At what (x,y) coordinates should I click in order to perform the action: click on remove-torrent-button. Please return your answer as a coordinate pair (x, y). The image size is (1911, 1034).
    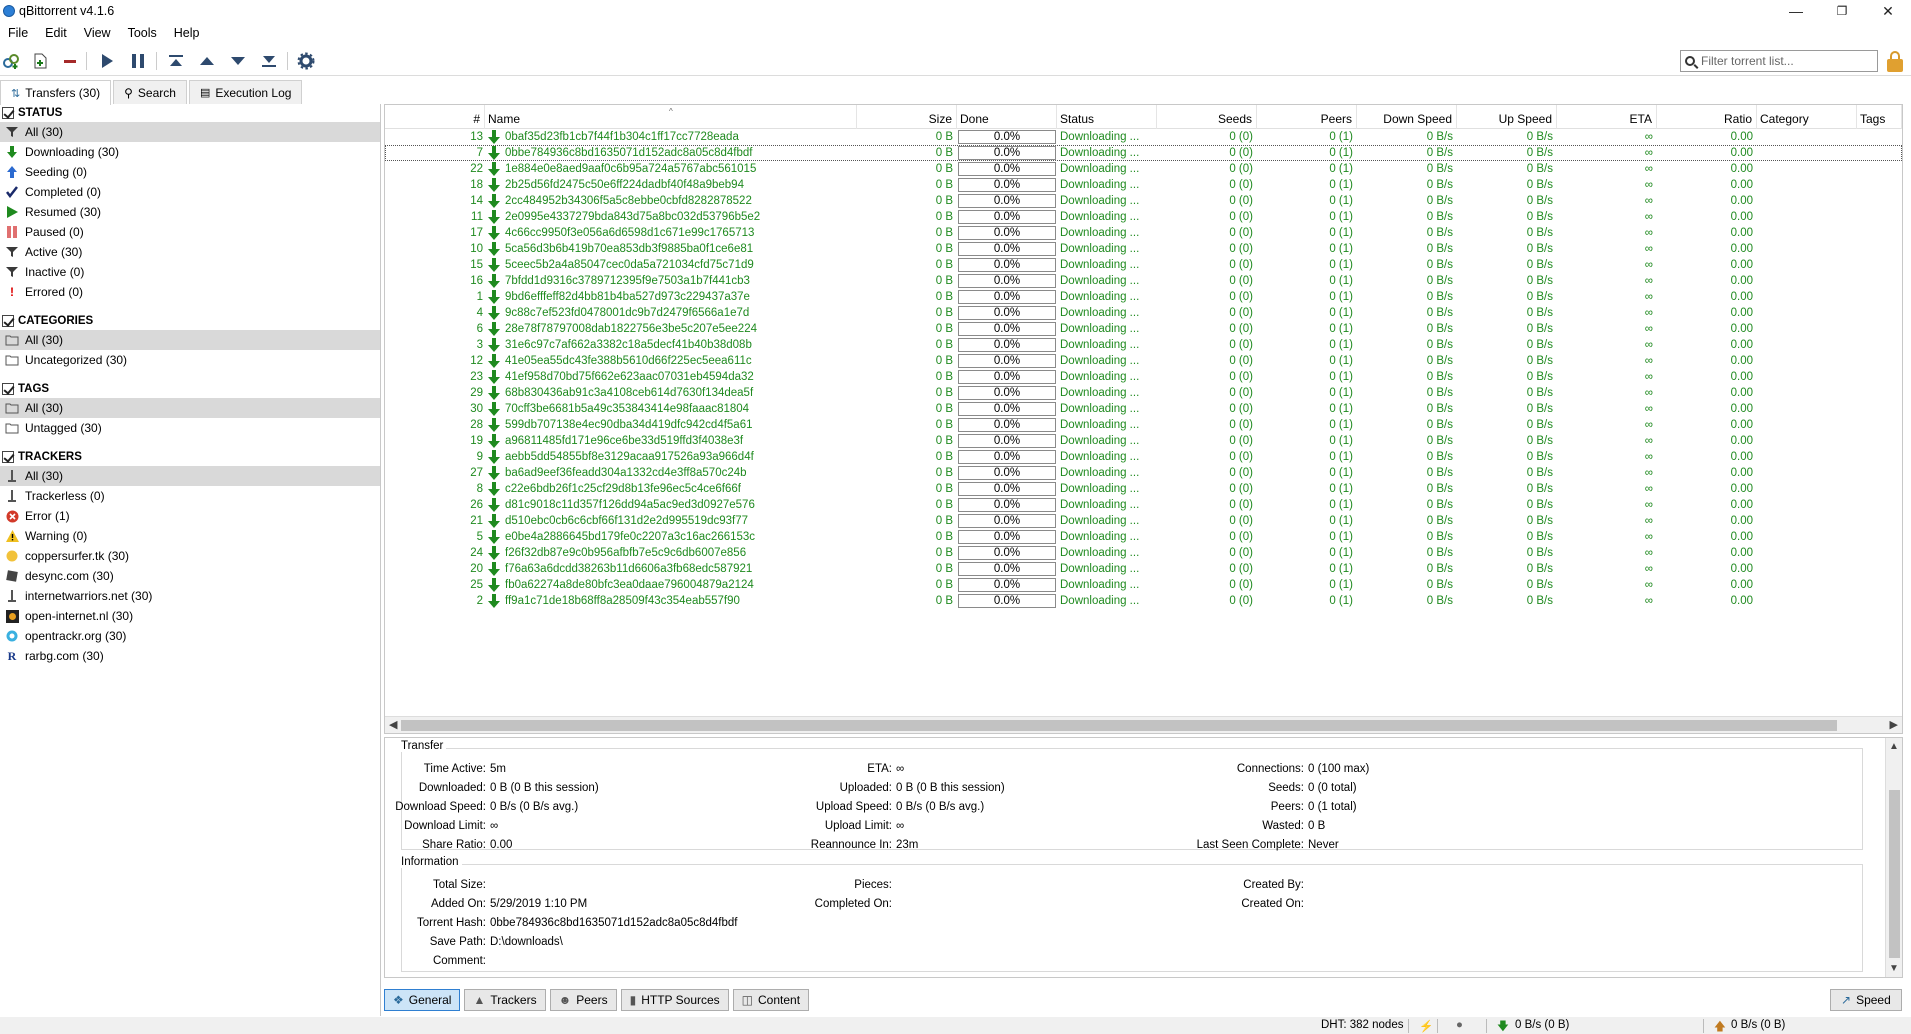
    Looking at the image, I should click on (70, 61).